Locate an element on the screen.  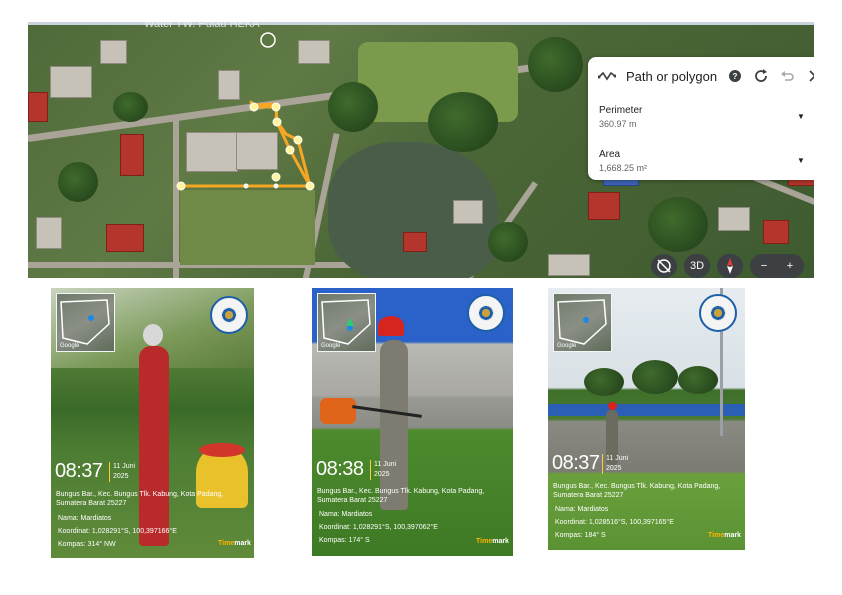
photo-compass: Kompas: 314° NW is located at coordinates (87, 544).